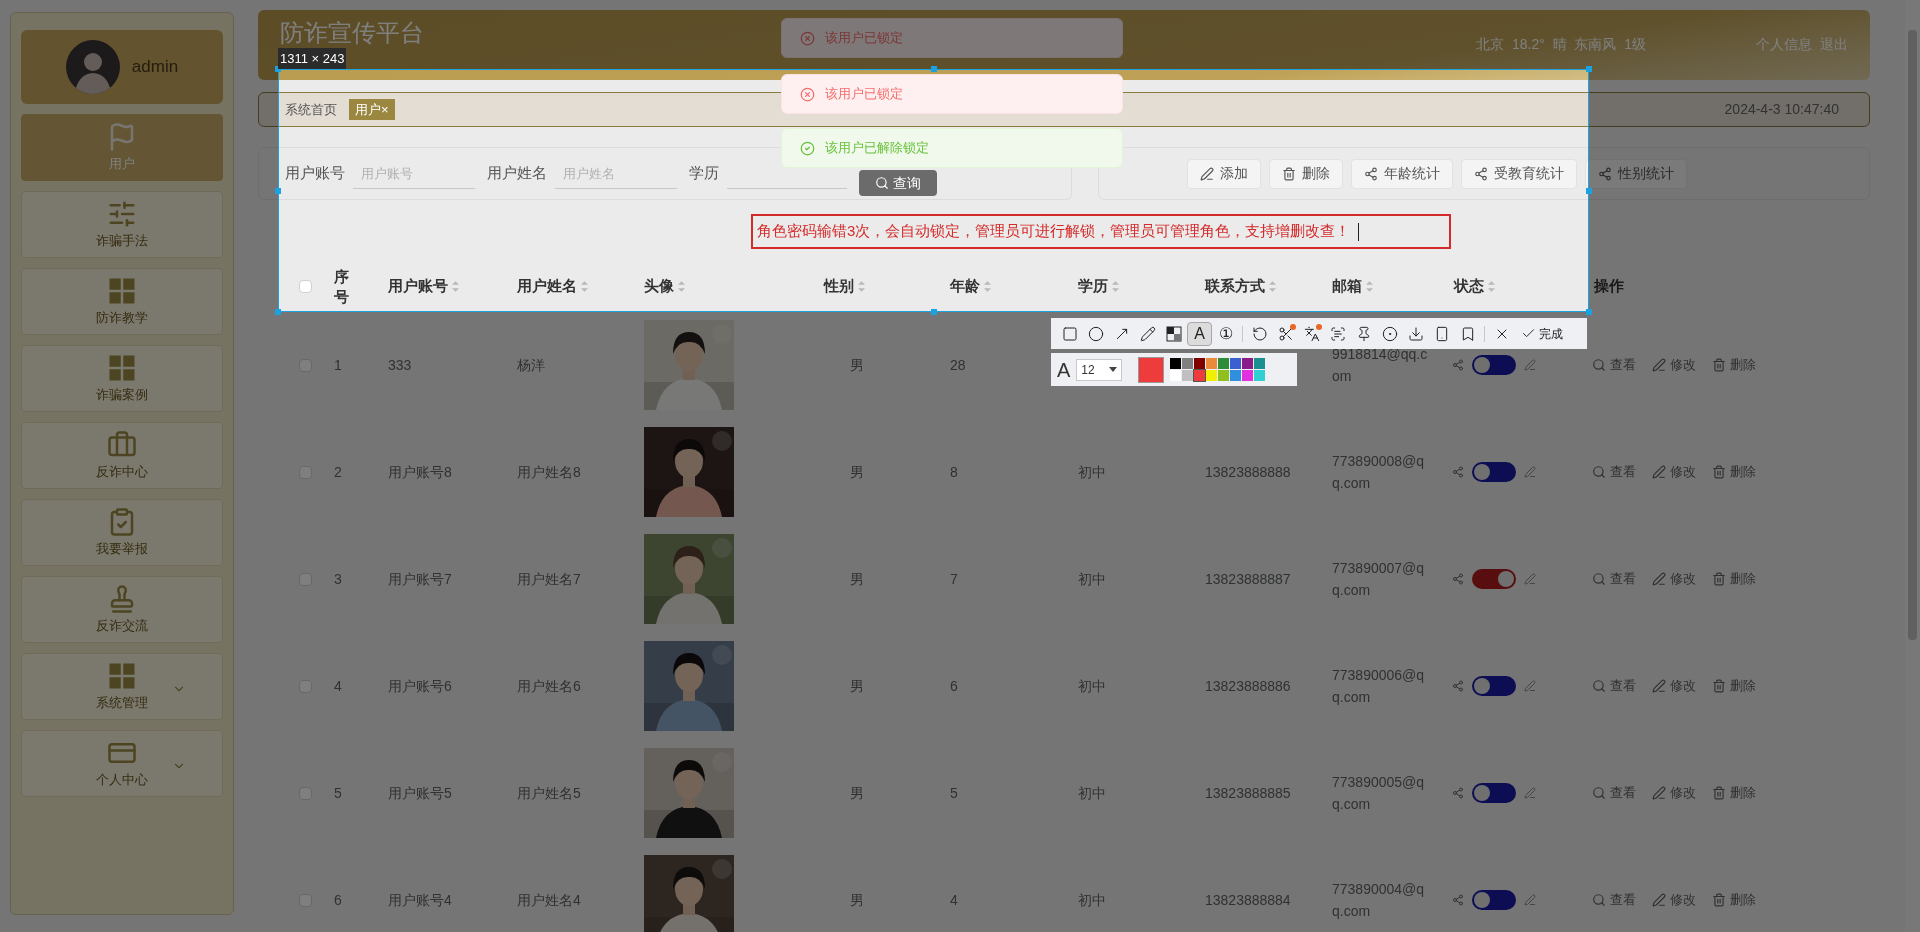  Describe the element at coordinates (311, 109) in the screenshot. I see `breadcrumb-link: 系统首页` at that location.